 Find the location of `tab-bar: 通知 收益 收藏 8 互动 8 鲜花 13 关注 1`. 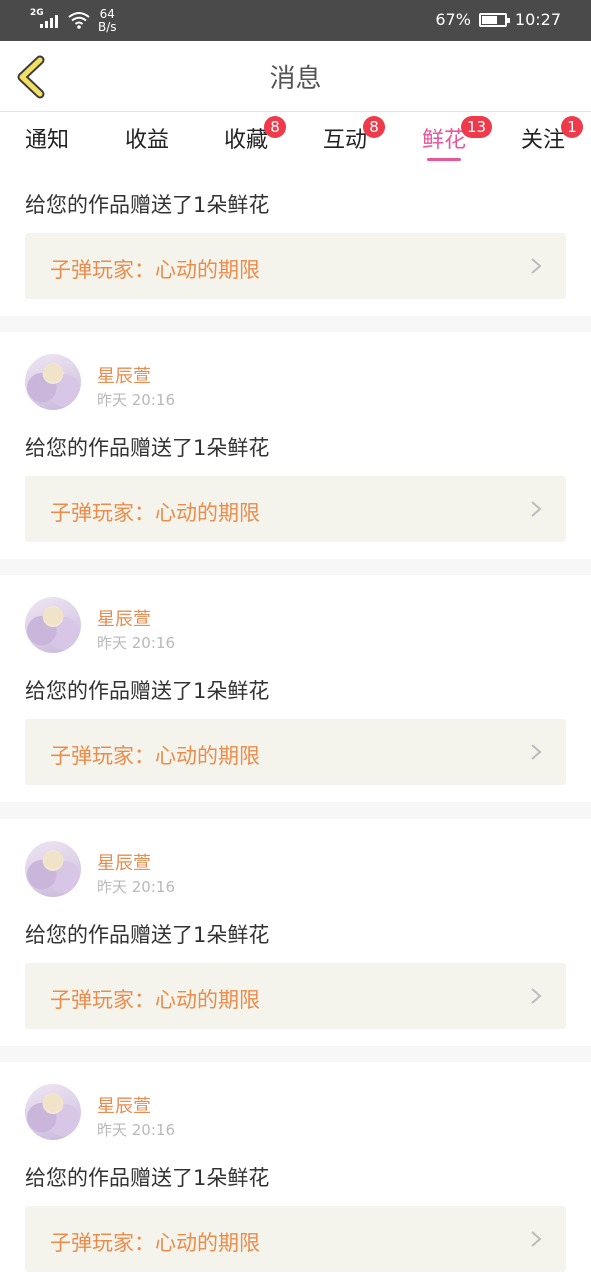

tab-bar: 通知 收益 收藏 8 互动 8 鲜花 13 关注 1 is located at coordinates (295, 141).